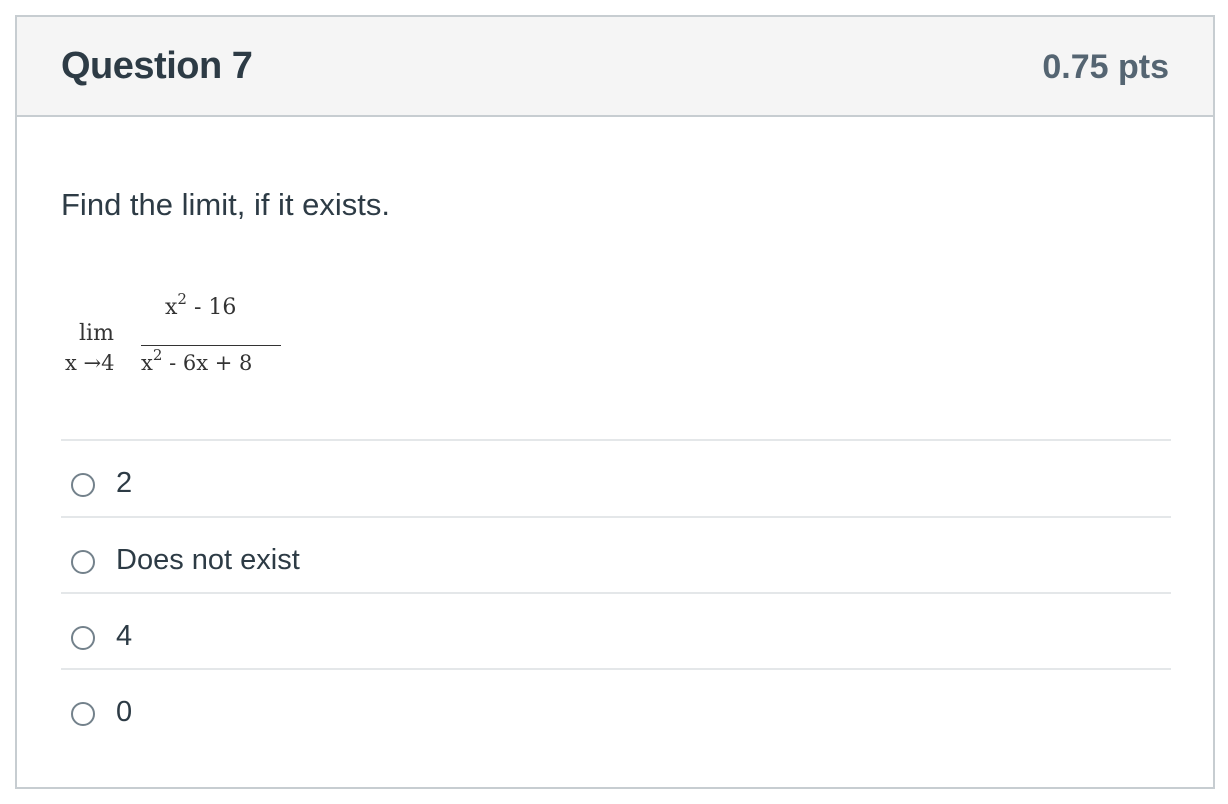  Describe the element at coordinates (181, 342) in the screenshot. I see `limit-expression: lim x →4 x2 - 16 x2 - 6x + 8` at that location.